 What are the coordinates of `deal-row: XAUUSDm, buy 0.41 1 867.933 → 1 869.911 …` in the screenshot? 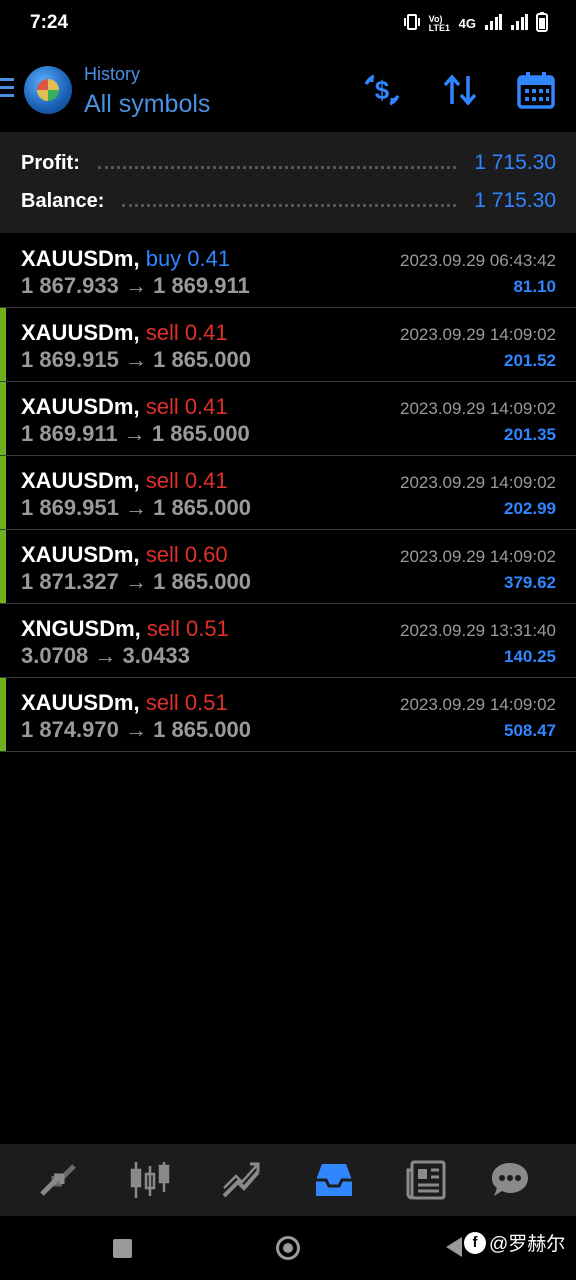 It's located at (288, 271).